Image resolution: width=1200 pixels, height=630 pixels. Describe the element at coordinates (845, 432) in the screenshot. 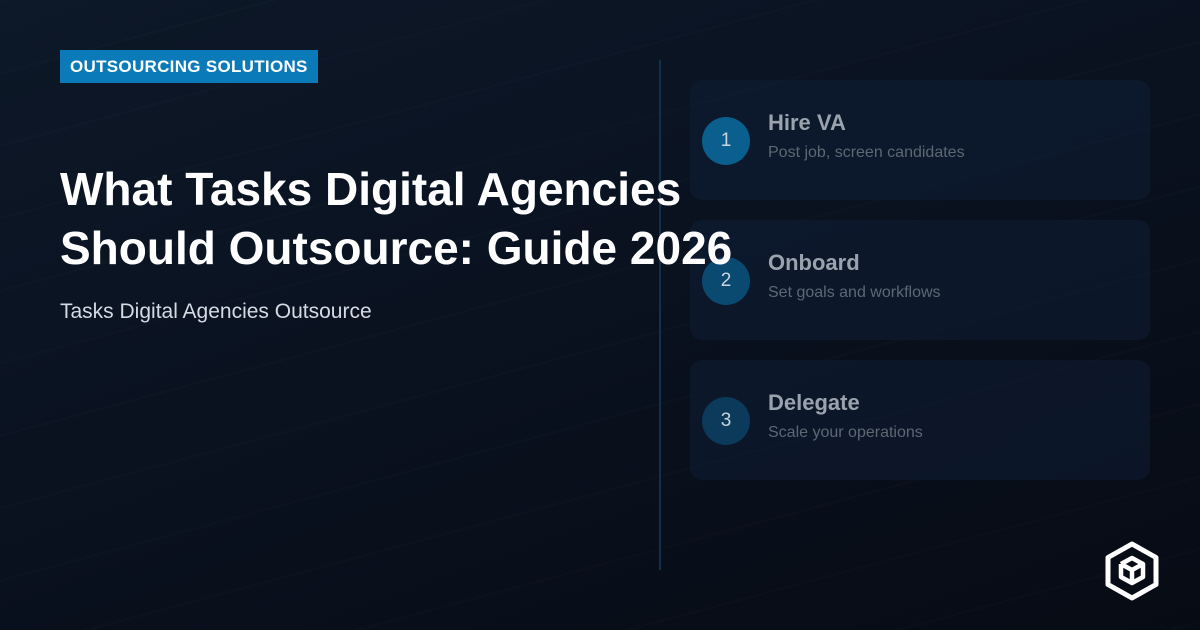

I see `step-description: Scale your operations` at that location.